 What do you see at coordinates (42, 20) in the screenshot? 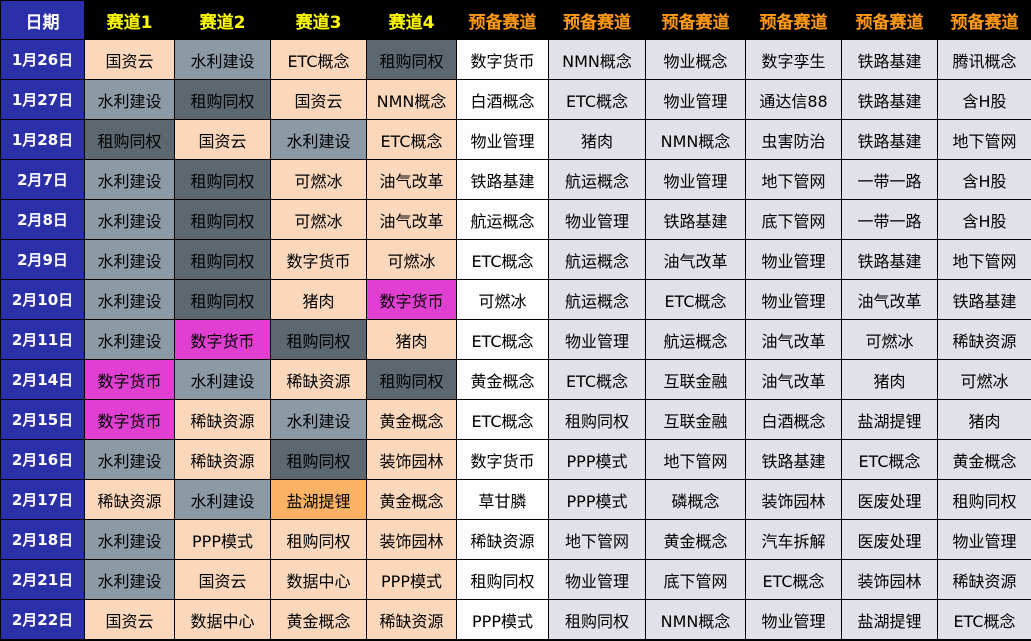
I see `date-header: 日期` at bounding box center [42, 20].